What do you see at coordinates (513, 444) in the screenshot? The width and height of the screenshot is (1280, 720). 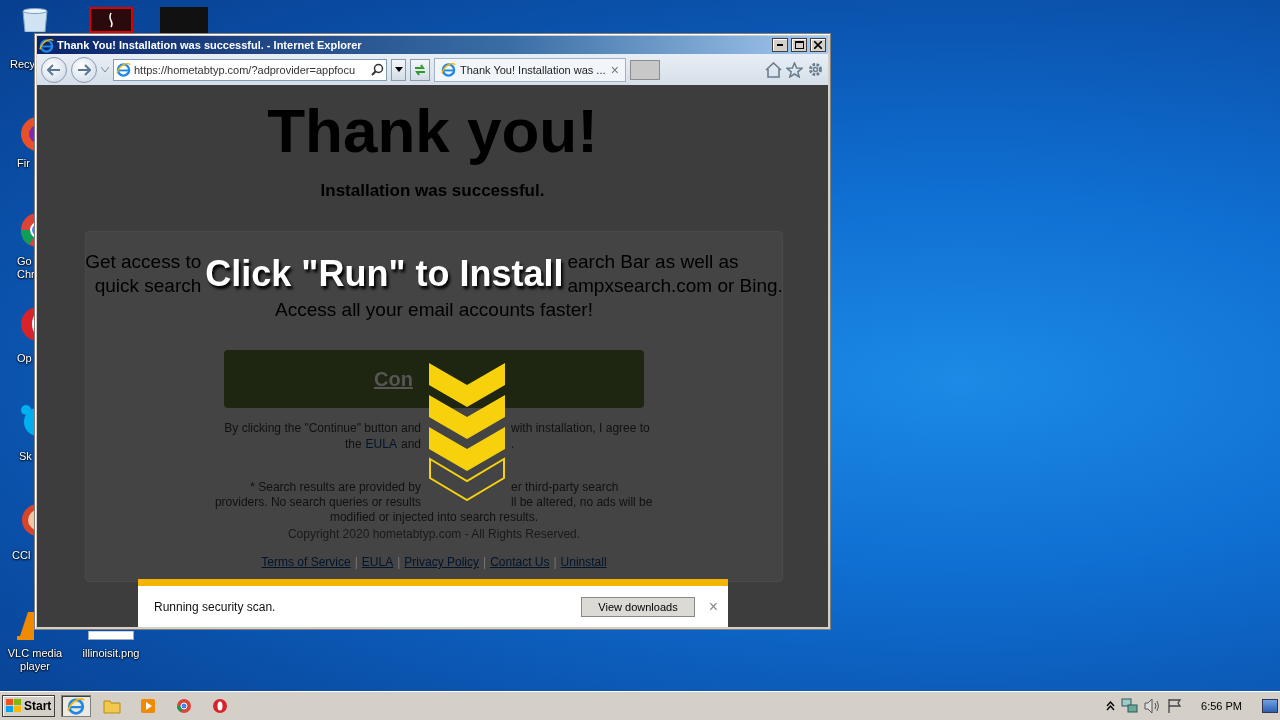 I see `terms-text: .` at bounding box center [513, 444].